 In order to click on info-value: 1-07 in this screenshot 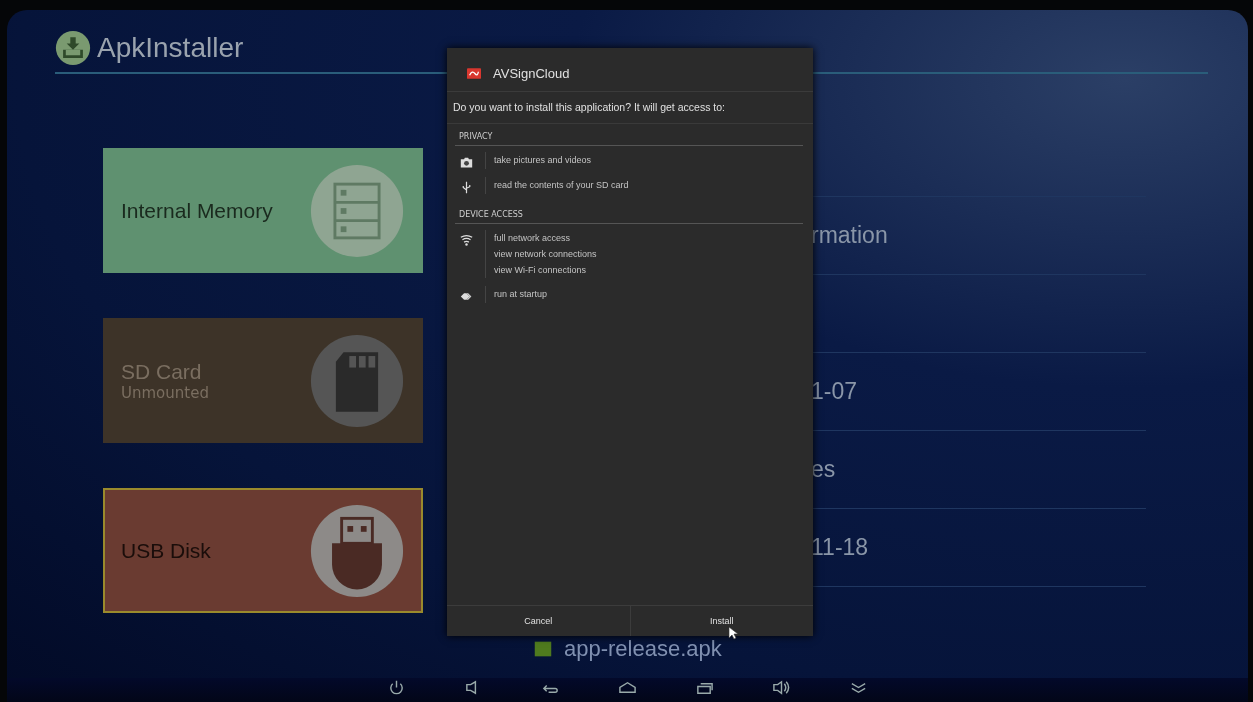, I will do `click(834, 391)`.